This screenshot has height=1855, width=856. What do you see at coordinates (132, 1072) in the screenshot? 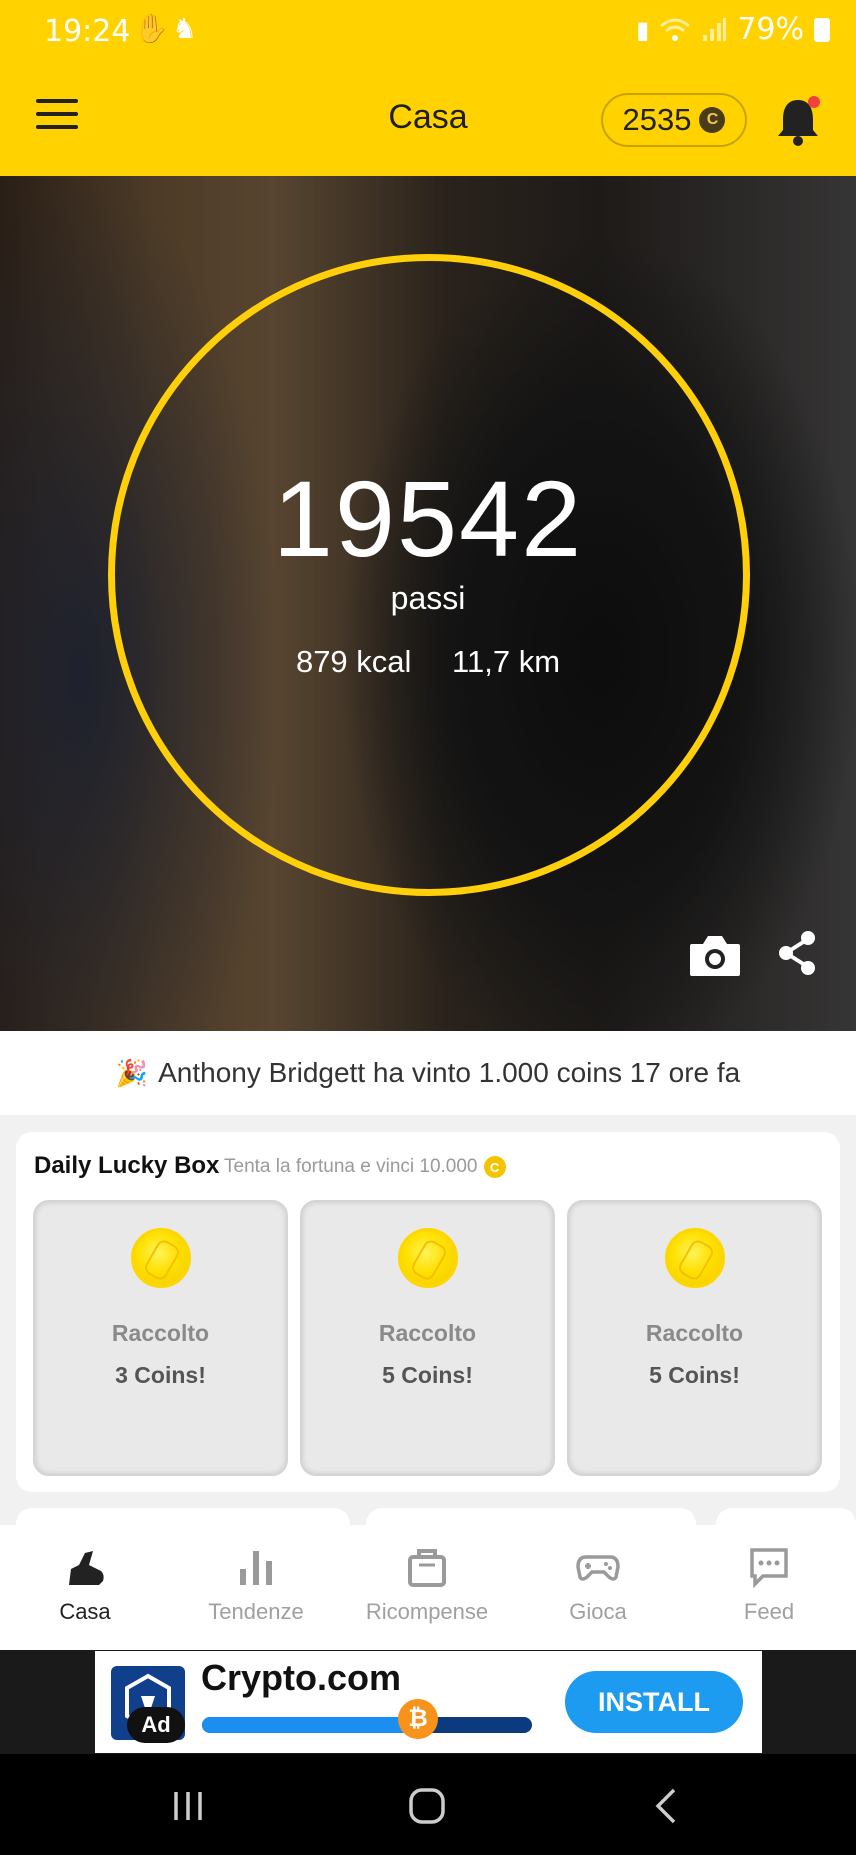
I see `party-popper-icon: 🎉` at bounding box center [132, 1072].